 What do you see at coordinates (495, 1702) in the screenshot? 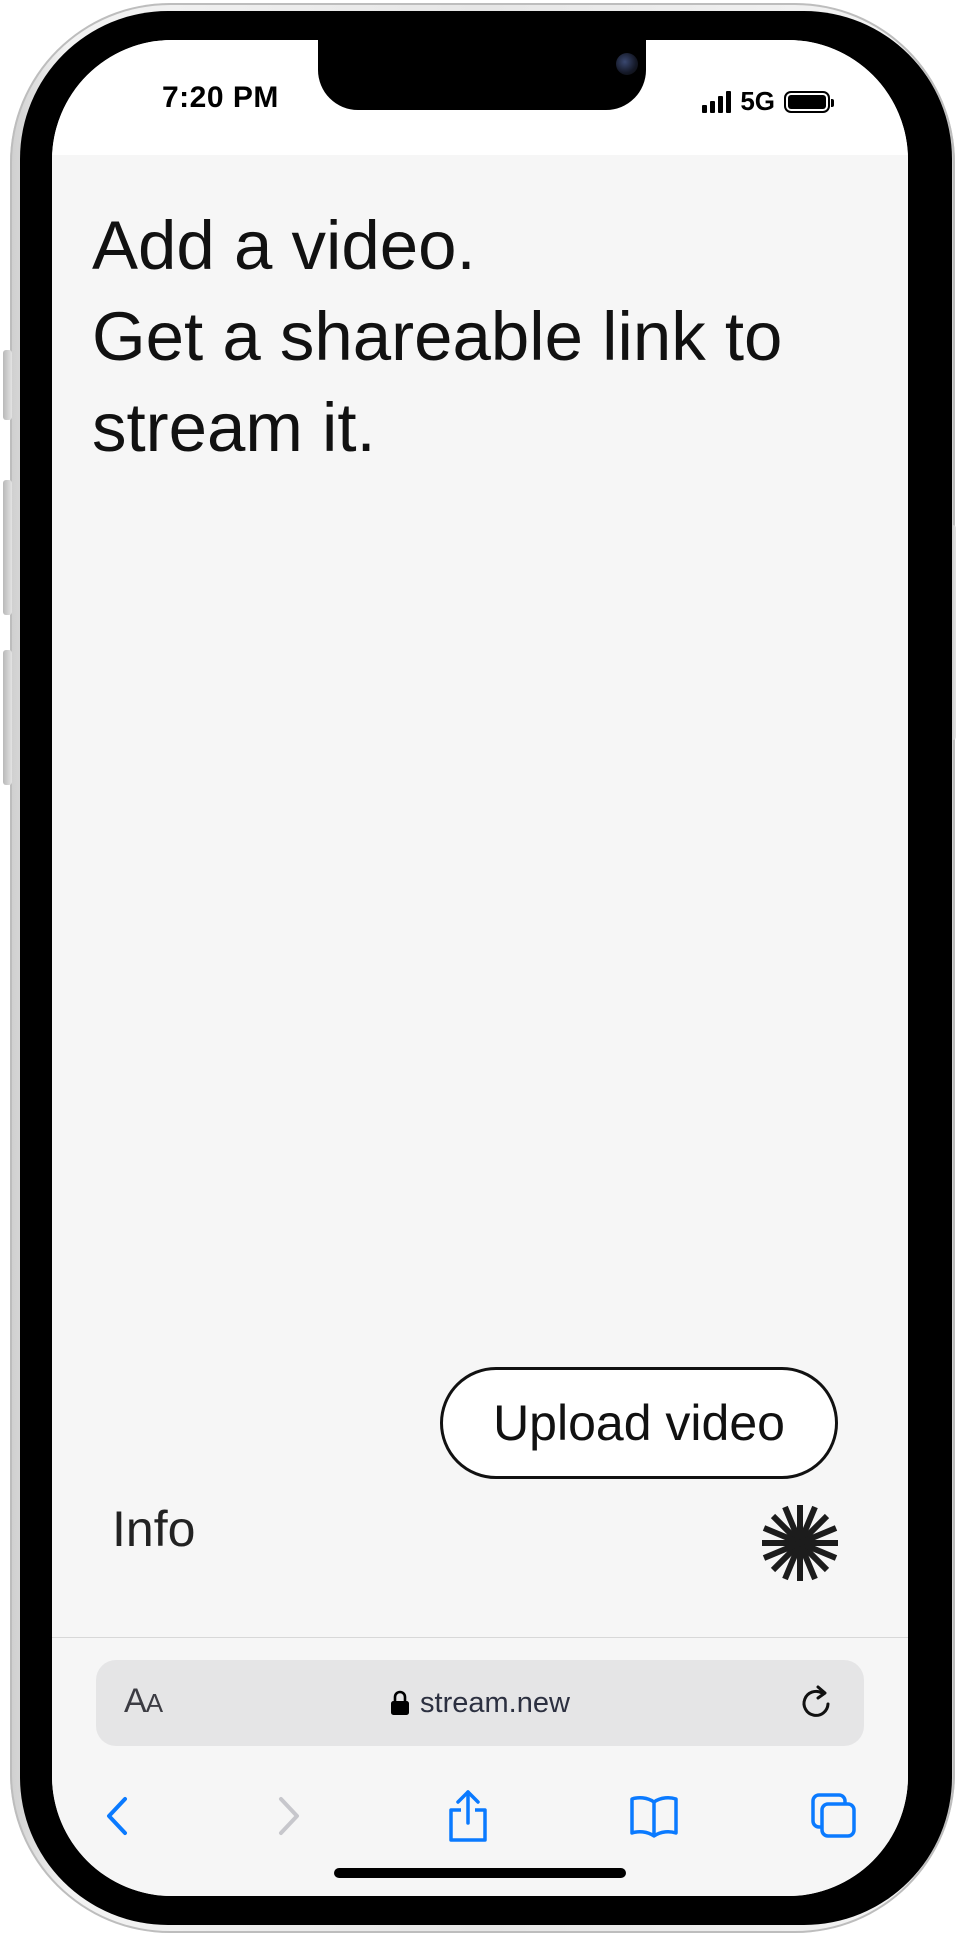
I see `url-text: stream.new` at bounding box center [495, 1702].